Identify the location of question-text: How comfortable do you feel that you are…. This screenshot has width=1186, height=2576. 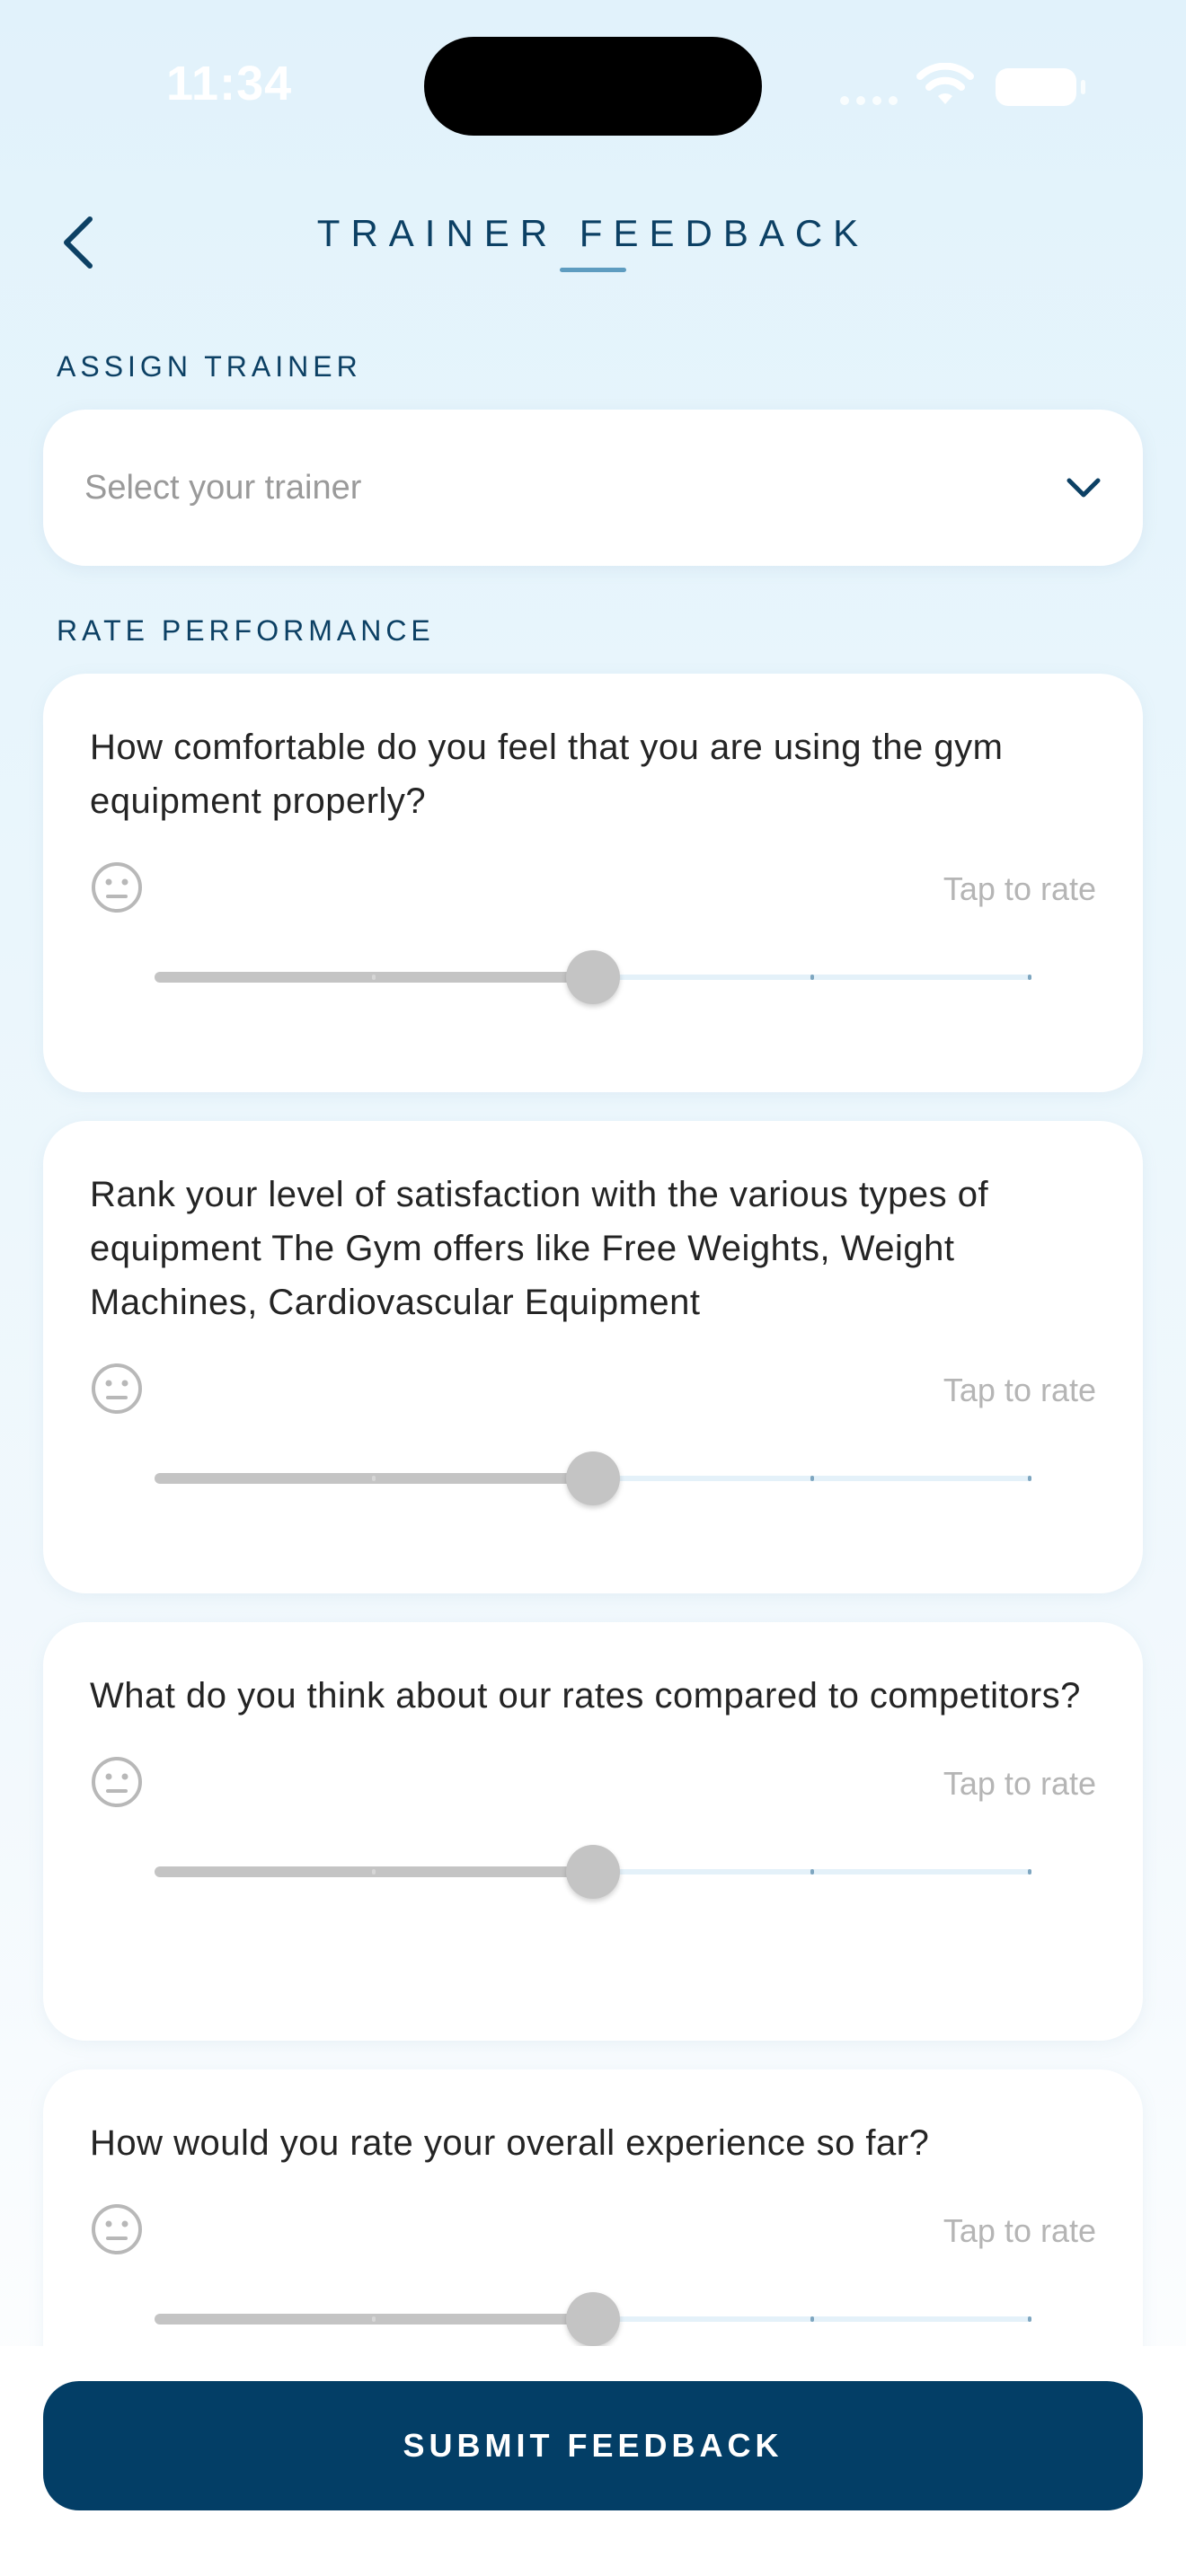
(547, 774).